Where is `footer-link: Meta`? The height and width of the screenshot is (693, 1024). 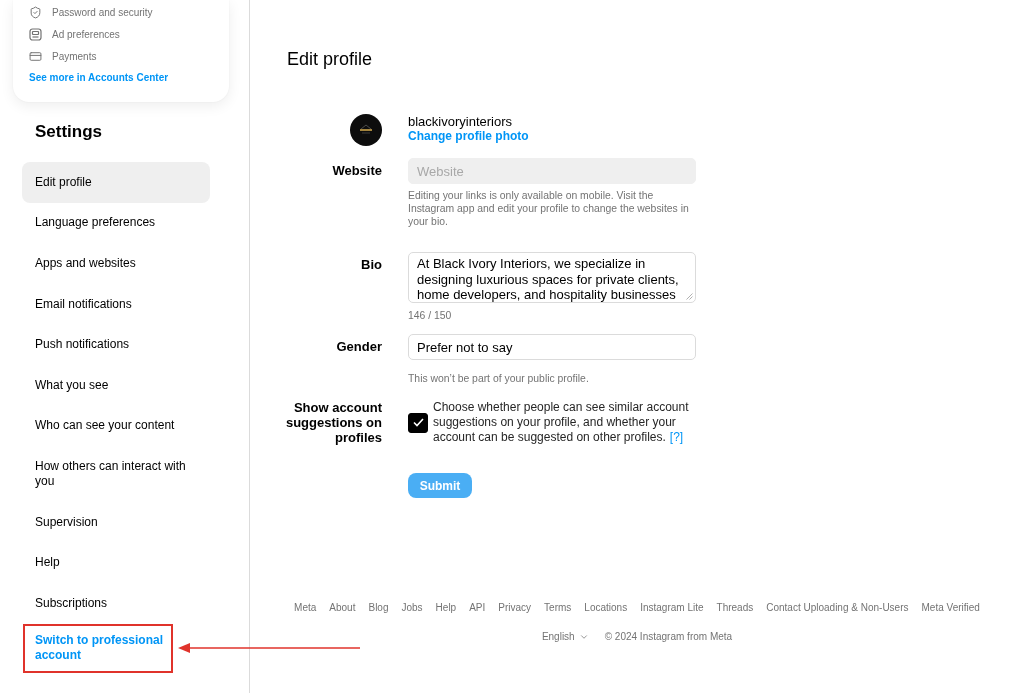 footer-link: Meta is located at coordinates (305, 607).